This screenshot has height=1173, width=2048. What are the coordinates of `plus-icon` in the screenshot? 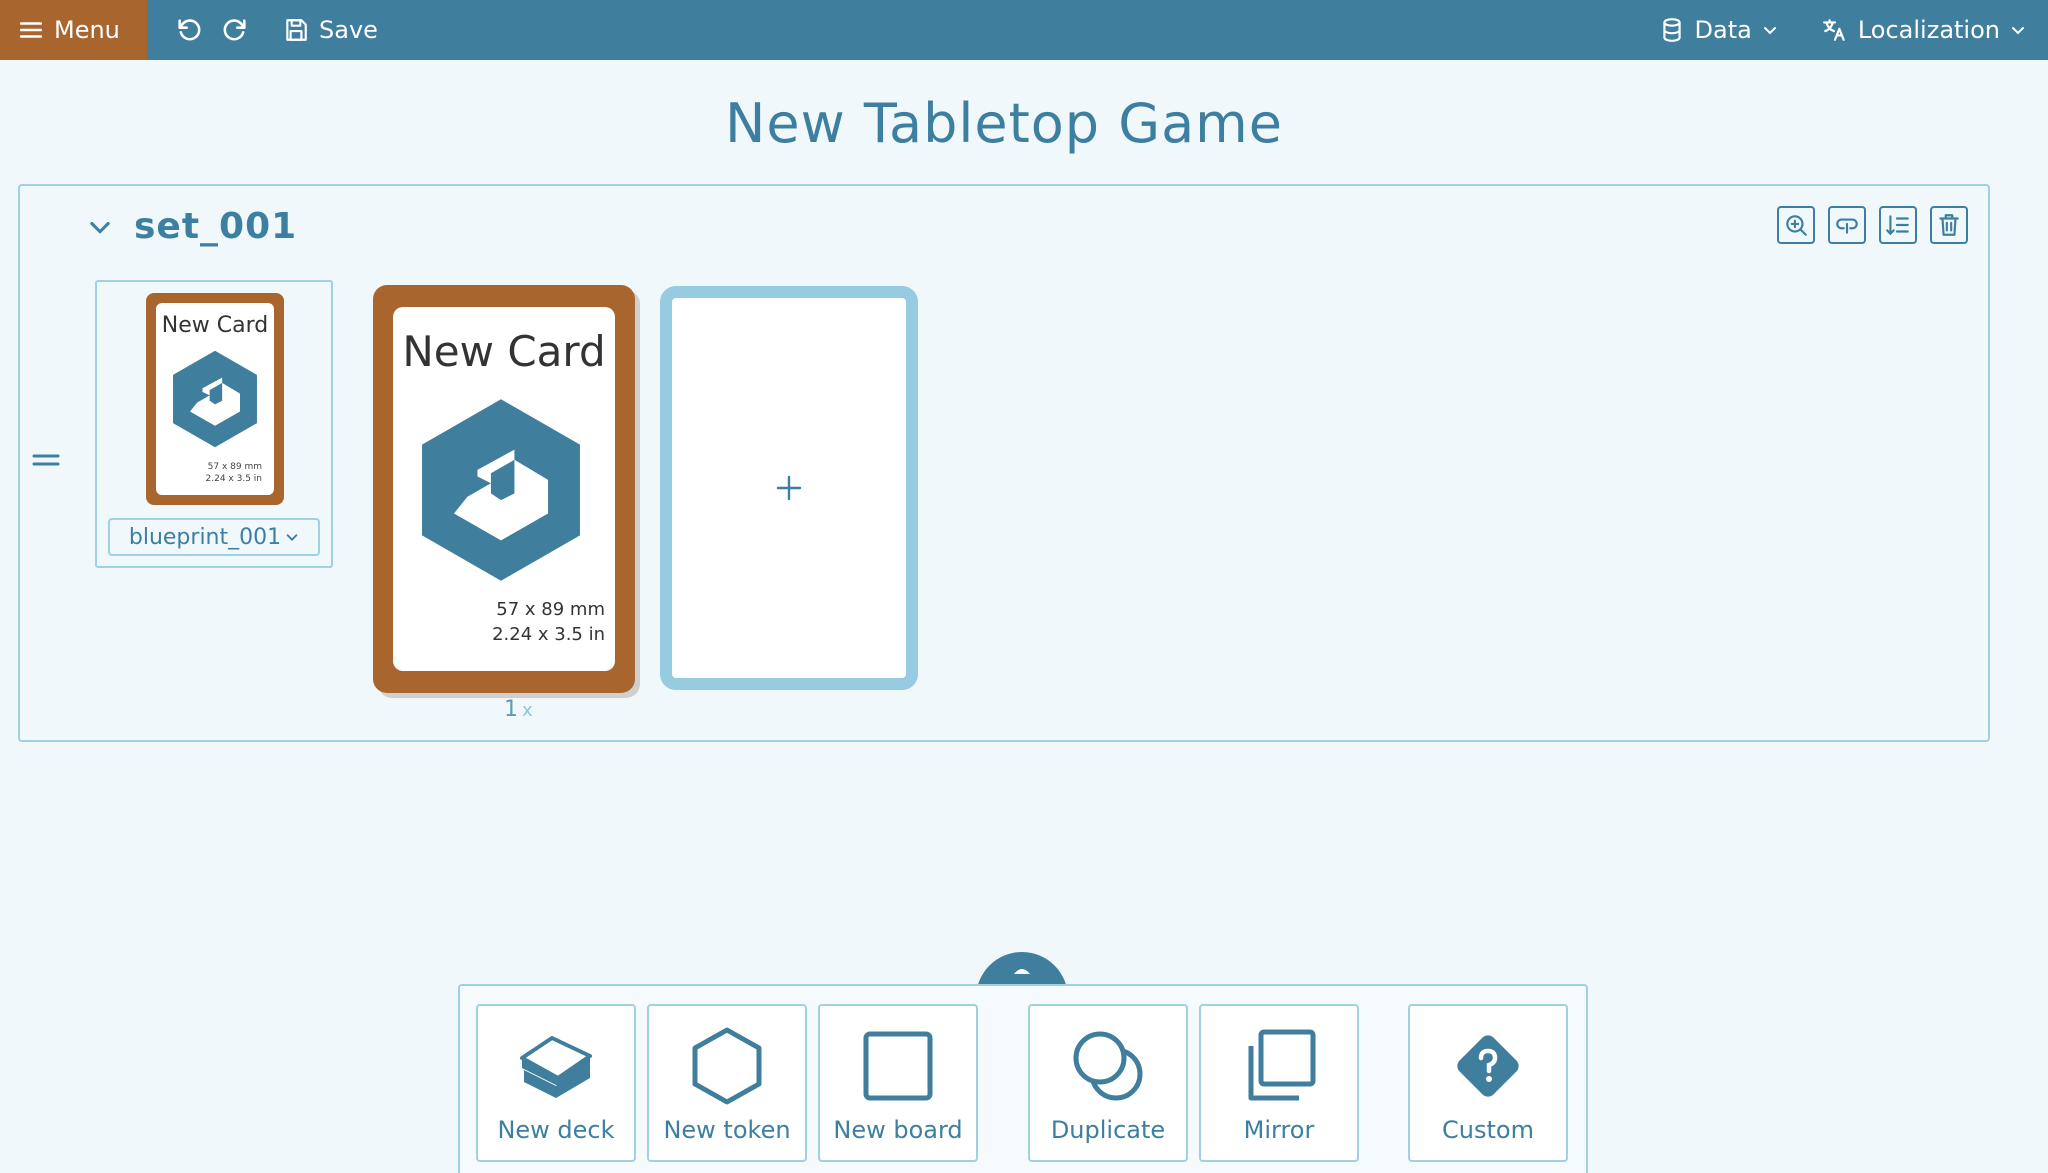 It's located at (789, 488).